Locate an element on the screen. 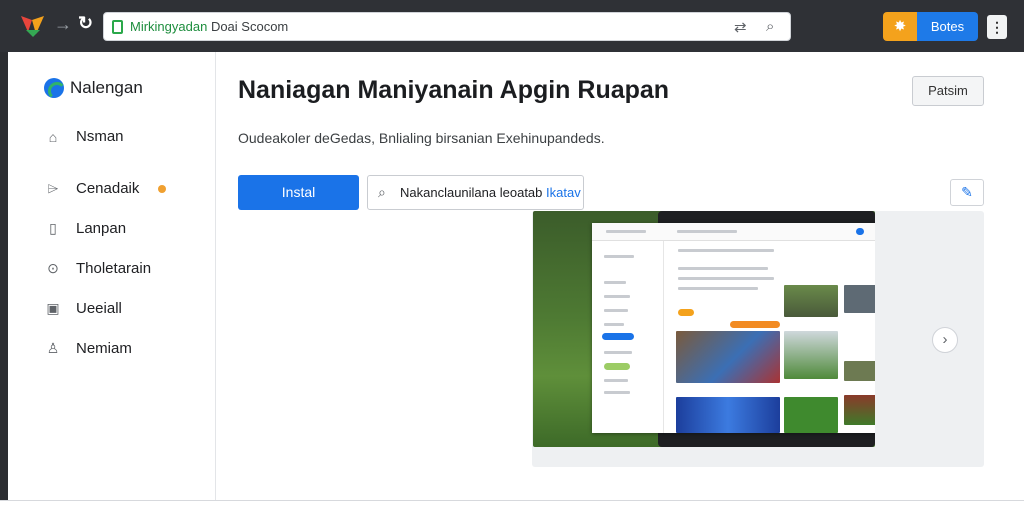 Image resolution: width=1024 pixels, height=512 pixels. sidebar-item-home: ⌂ Nsman is located at coordinates (84, 136).